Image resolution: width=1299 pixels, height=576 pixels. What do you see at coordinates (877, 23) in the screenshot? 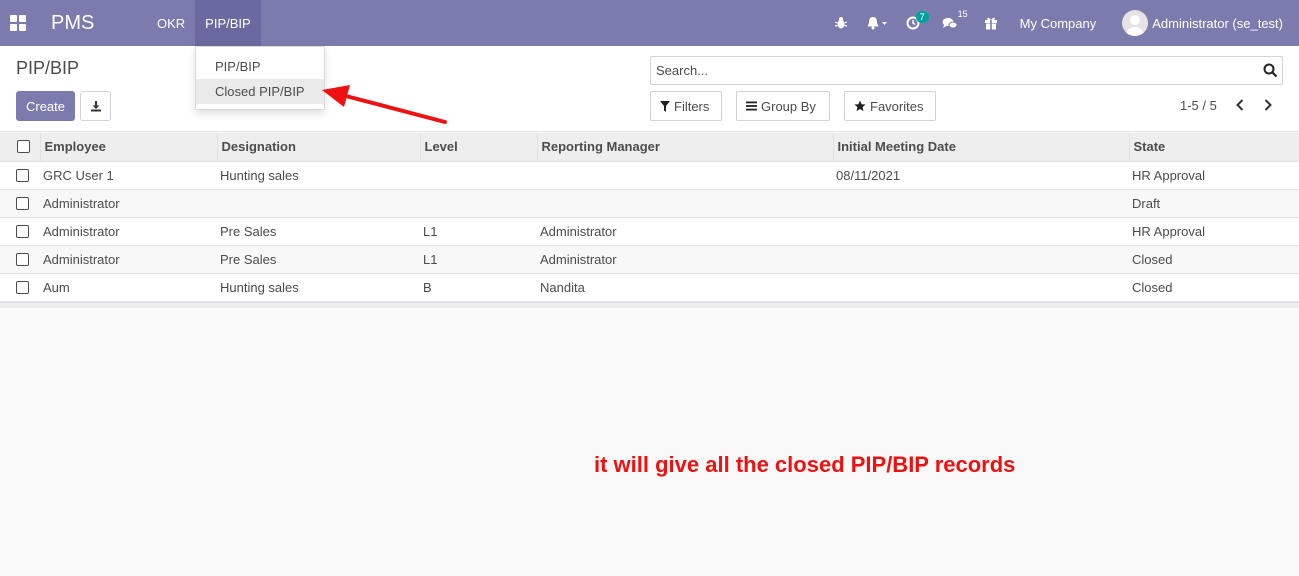
I see `notification-bell-icon` at bounding box center [877, 23].